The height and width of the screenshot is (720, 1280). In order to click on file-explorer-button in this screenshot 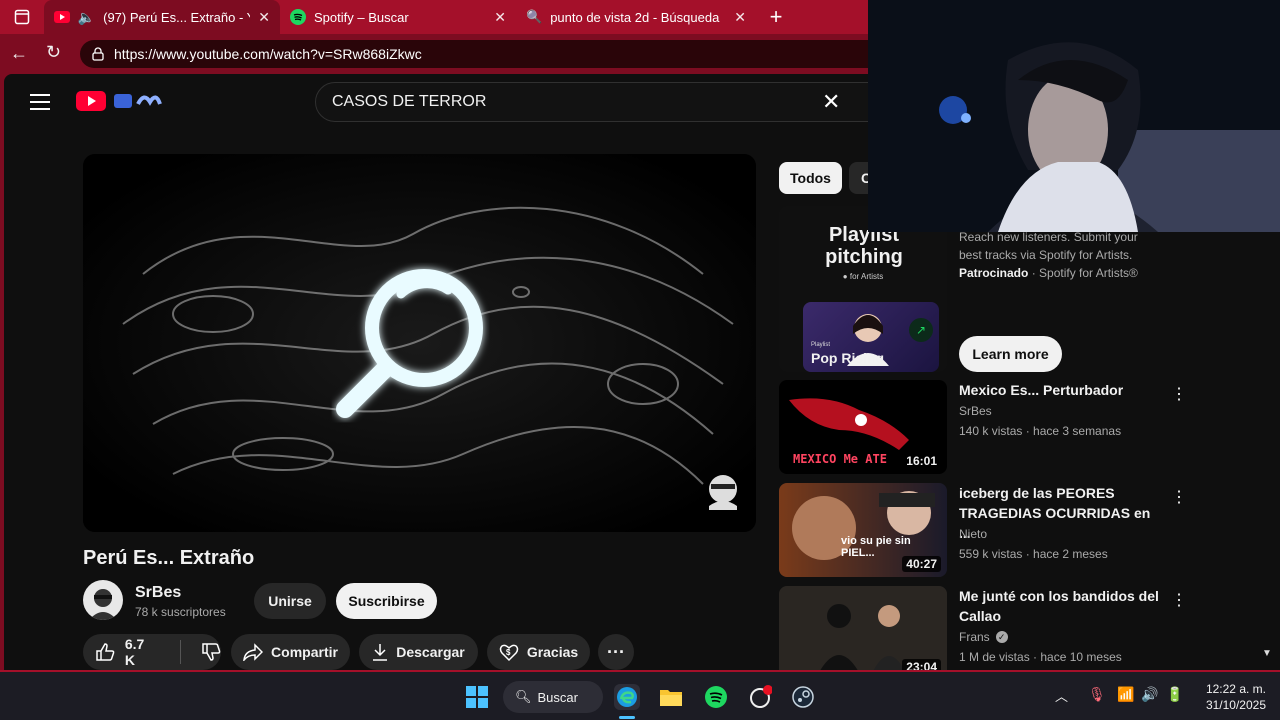, I will do `click(671, 697)`.